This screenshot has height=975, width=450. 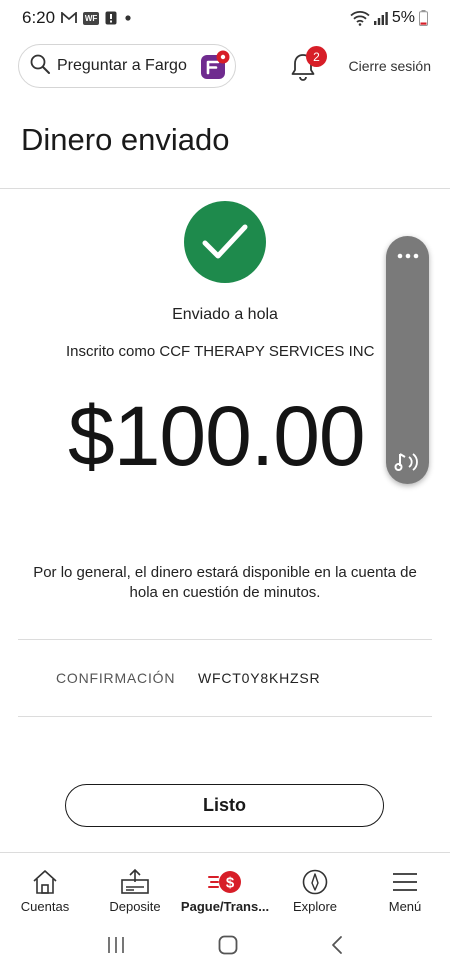 What do you see at coordinates (111, 18) in the screenshot?
I see `alert-icon` at bounding box center [111, 18].